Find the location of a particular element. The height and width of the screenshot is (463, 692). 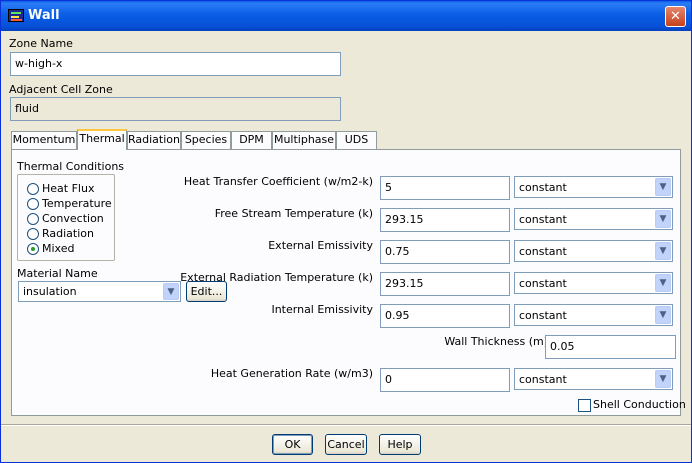

ok-button: OK is located at coordinates (292, 444).